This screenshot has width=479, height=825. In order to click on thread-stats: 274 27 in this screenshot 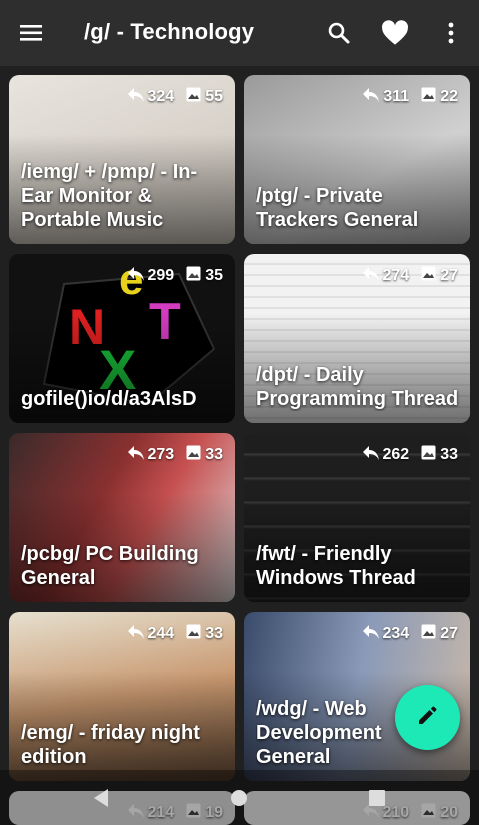, I will do `click(410, 276)`.